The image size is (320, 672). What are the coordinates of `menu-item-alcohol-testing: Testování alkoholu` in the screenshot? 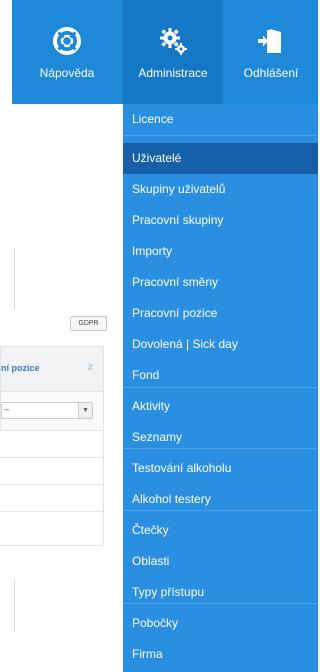 It's located at (220, 468).